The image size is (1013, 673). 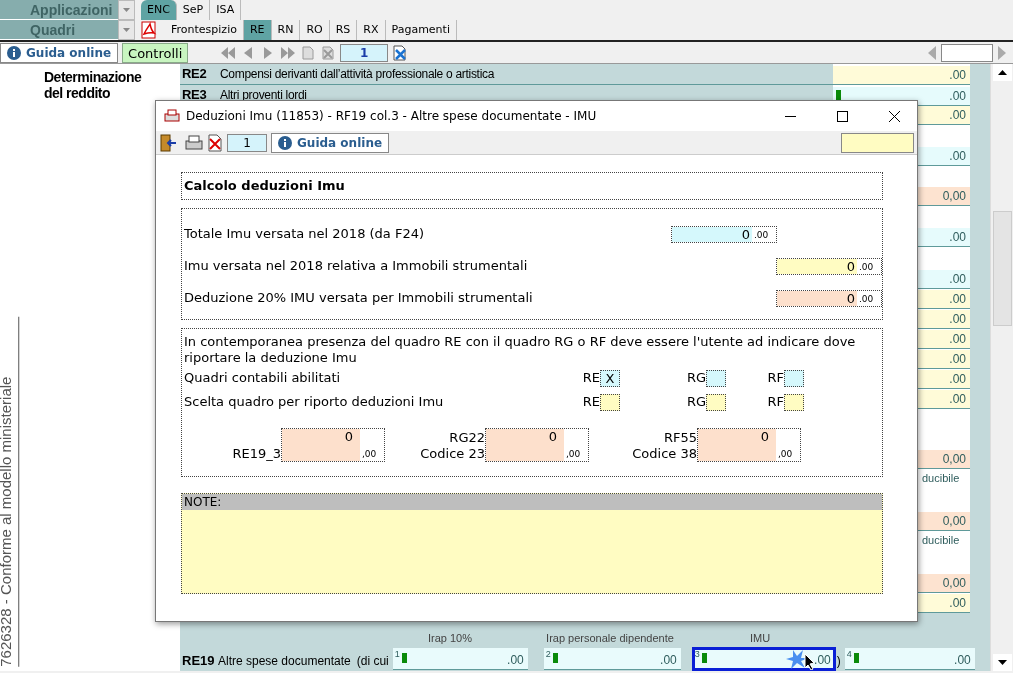 I want to click on column-header: Irap 10%, so click(x=450, y=638).